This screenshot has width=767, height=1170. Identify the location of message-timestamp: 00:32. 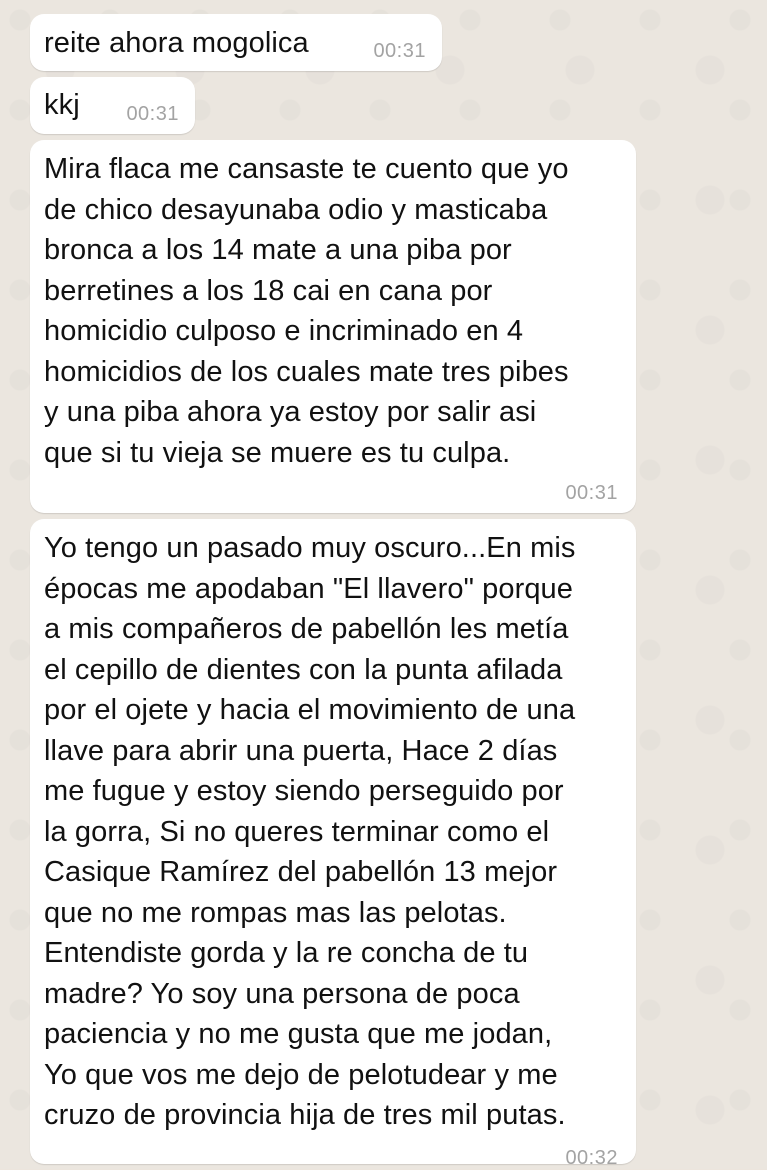
(591, 1158).